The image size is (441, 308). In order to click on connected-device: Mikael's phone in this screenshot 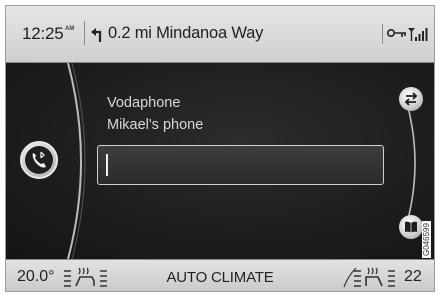, I will do `click(155, 125)`.